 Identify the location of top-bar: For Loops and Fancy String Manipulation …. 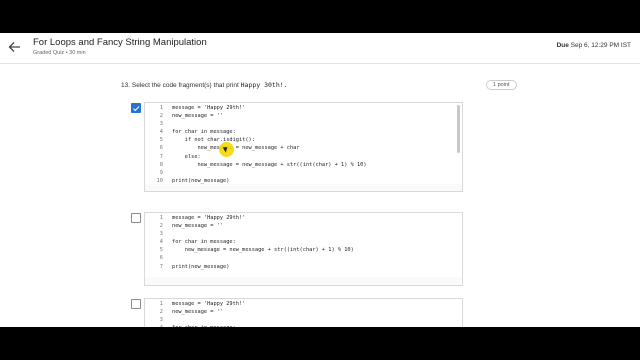
(320, 48).